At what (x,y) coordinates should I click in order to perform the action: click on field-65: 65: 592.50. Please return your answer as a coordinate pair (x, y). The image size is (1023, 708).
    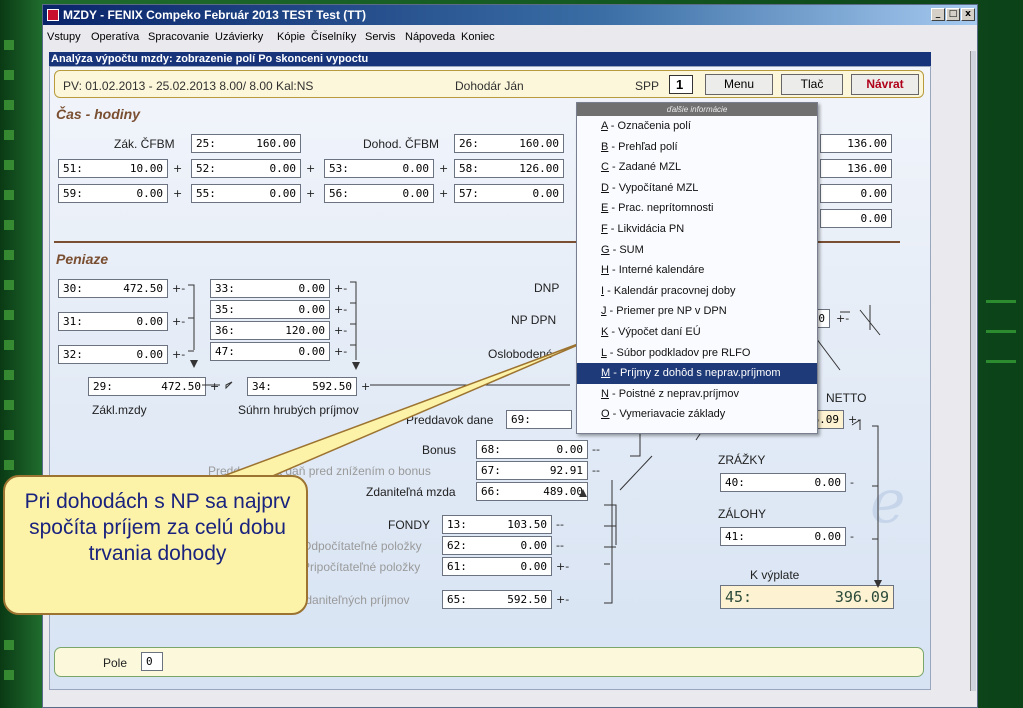
    Looking at the image, I should click on (497, 599).